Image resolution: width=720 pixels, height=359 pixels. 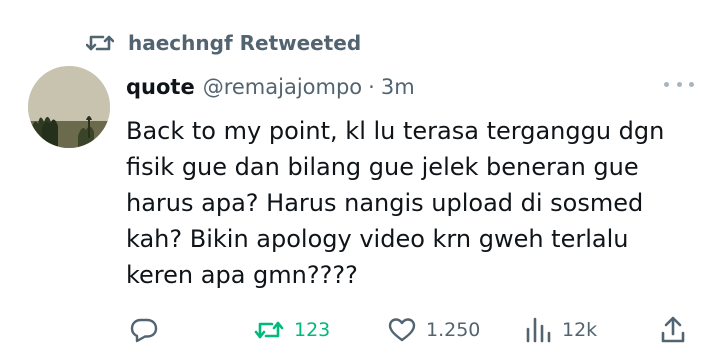 I want to click on tweet-header: quote @remajajompo · 3m, so click(x=270, y=87).